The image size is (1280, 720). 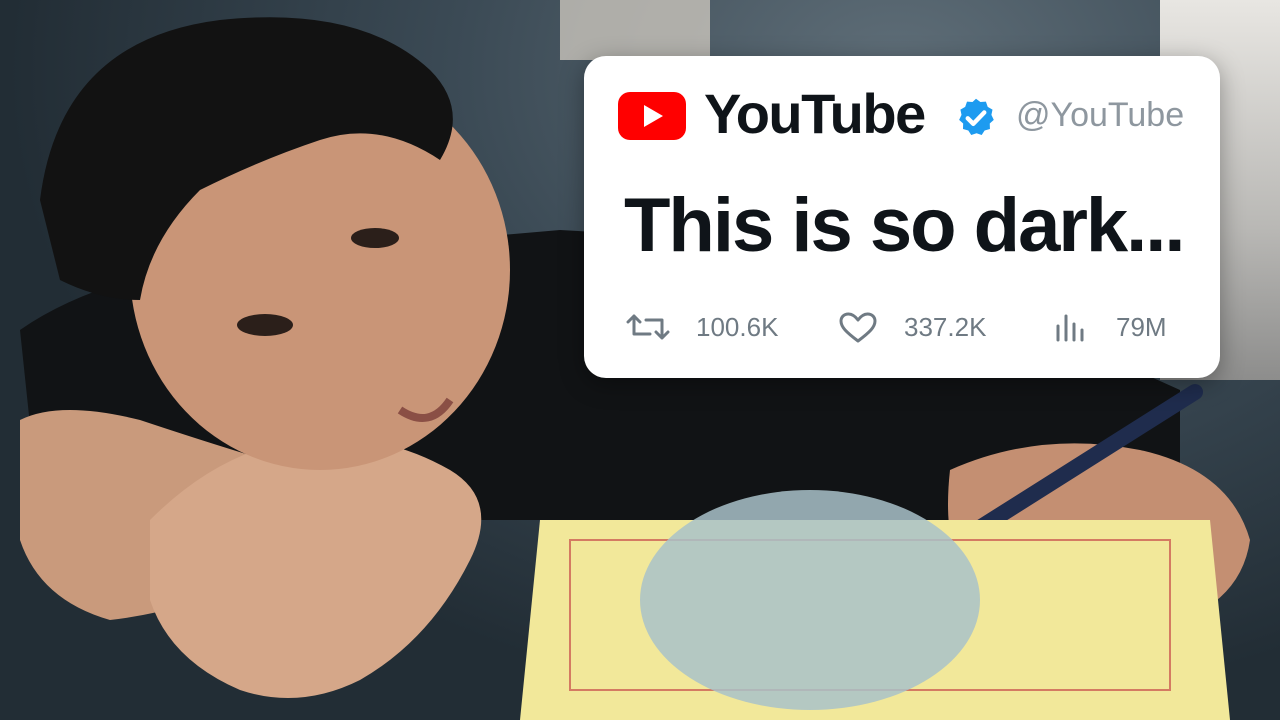 What do you see at coordinates (1070, 328) in the screenshot?
I see `views-chart-icon` at bounding box center [1070, 328].